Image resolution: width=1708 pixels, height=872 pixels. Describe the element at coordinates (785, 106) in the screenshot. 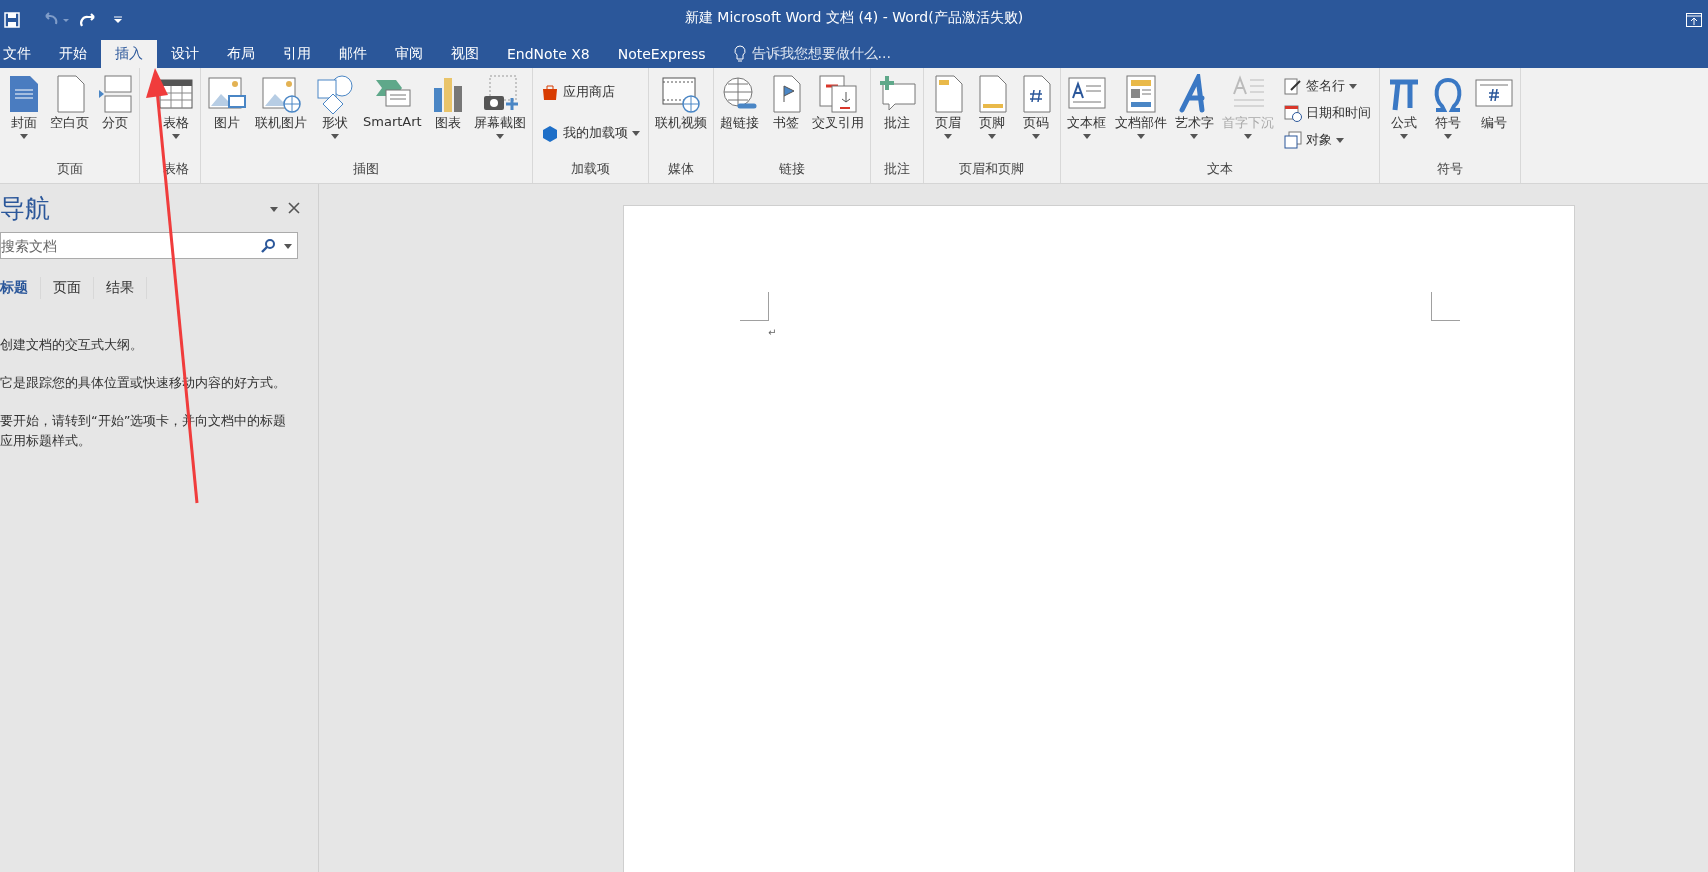

I see `ribbon-button: 书签` at that location.